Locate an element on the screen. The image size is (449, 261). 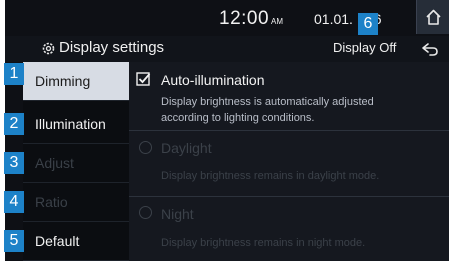
radio-daylight is located at coordinates (145, 147).